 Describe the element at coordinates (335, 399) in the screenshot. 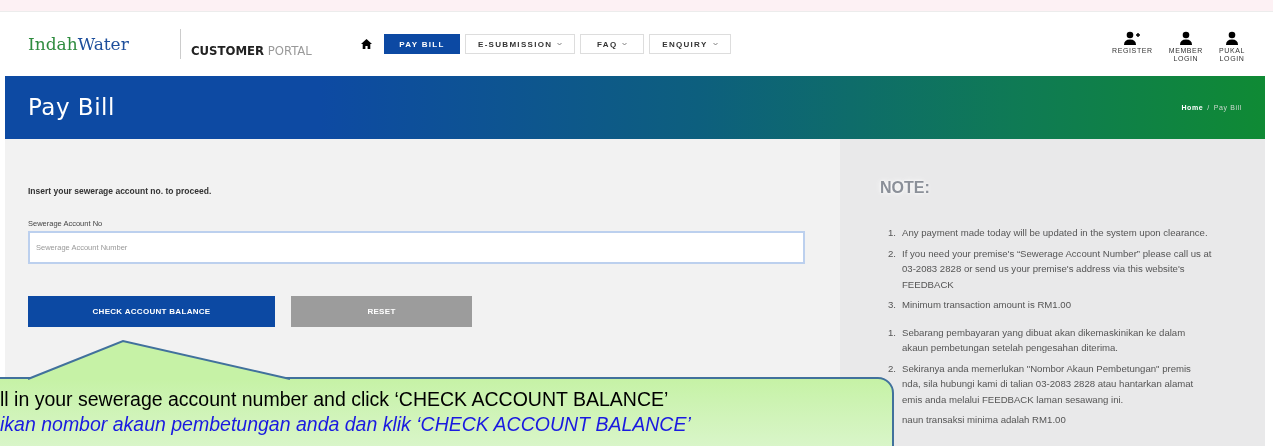

I see `callout-text: ll in your sewerage account number and click ‘CHECK ACCOUNT BALANCE’` at that location.